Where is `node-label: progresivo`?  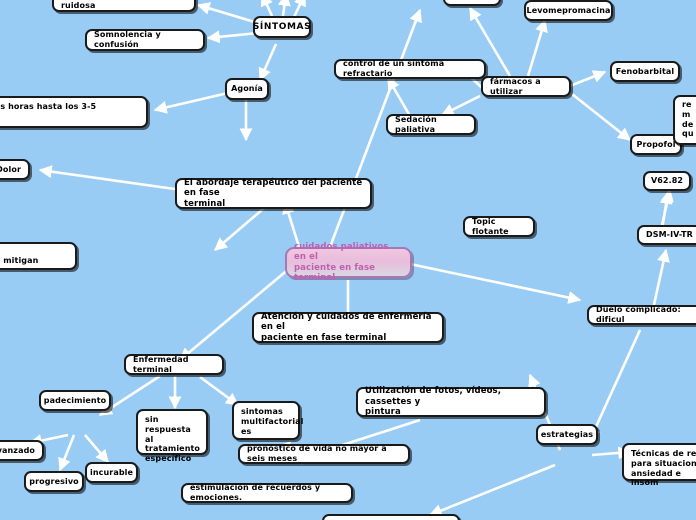
node-label: progresivo is located at coordinates (54, 481).